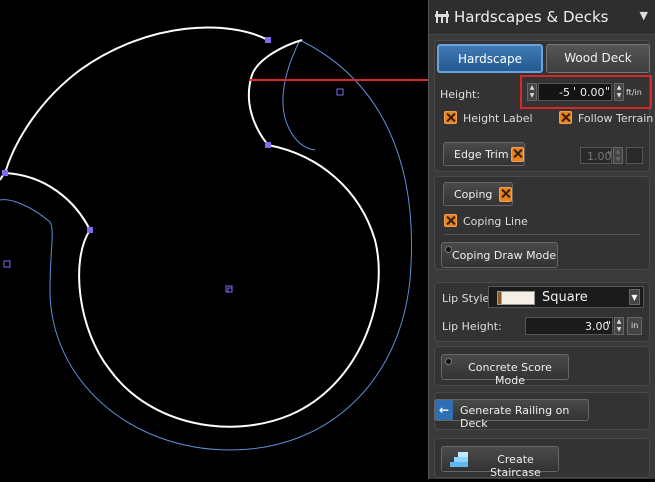 The image size is (655, 482). What do you see at coordinates (498, 118) in the screenshot?
I see `height-label-text: Height Label` at bounding box center [498, 118].